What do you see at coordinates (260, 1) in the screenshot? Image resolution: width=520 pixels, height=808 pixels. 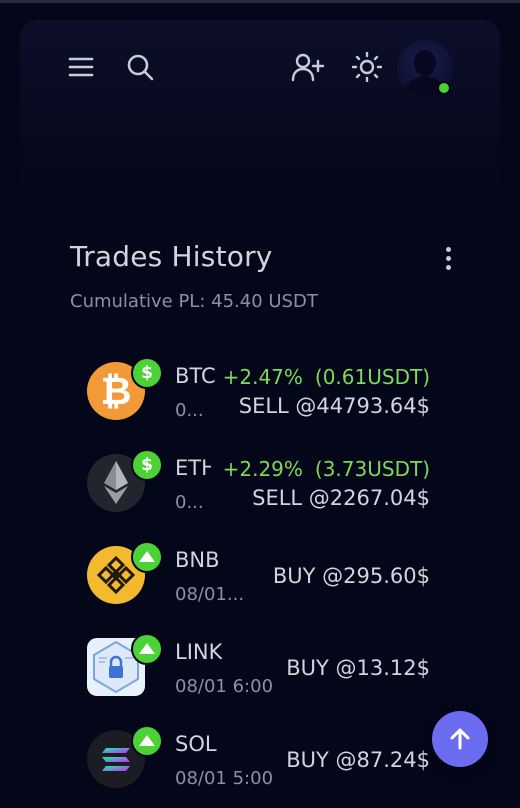 I see `status-bar-line` at bounding box center [260, 1].